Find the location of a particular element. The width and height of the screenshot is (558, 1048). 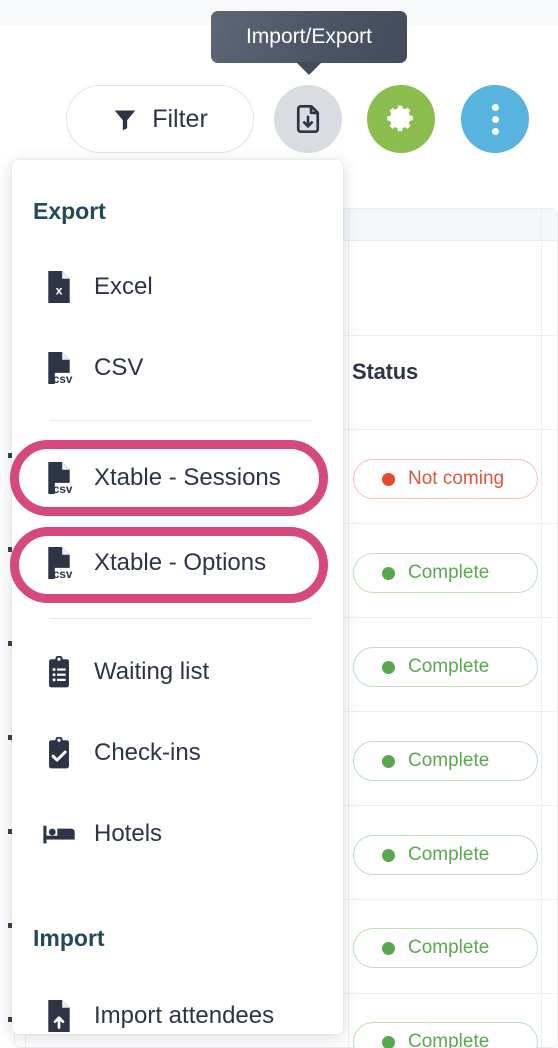

tooltip-label: Import/Export is located at coordinates (309, 36).